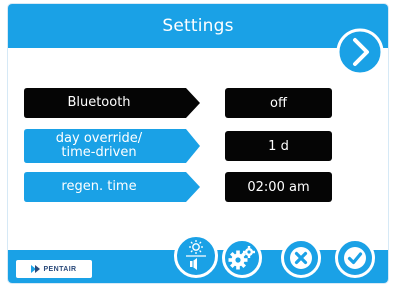  What do you see at coordinates (278, 103) in the screenshot?
I see `bluetooth-value-field: off` at bounding box center [278, 103].